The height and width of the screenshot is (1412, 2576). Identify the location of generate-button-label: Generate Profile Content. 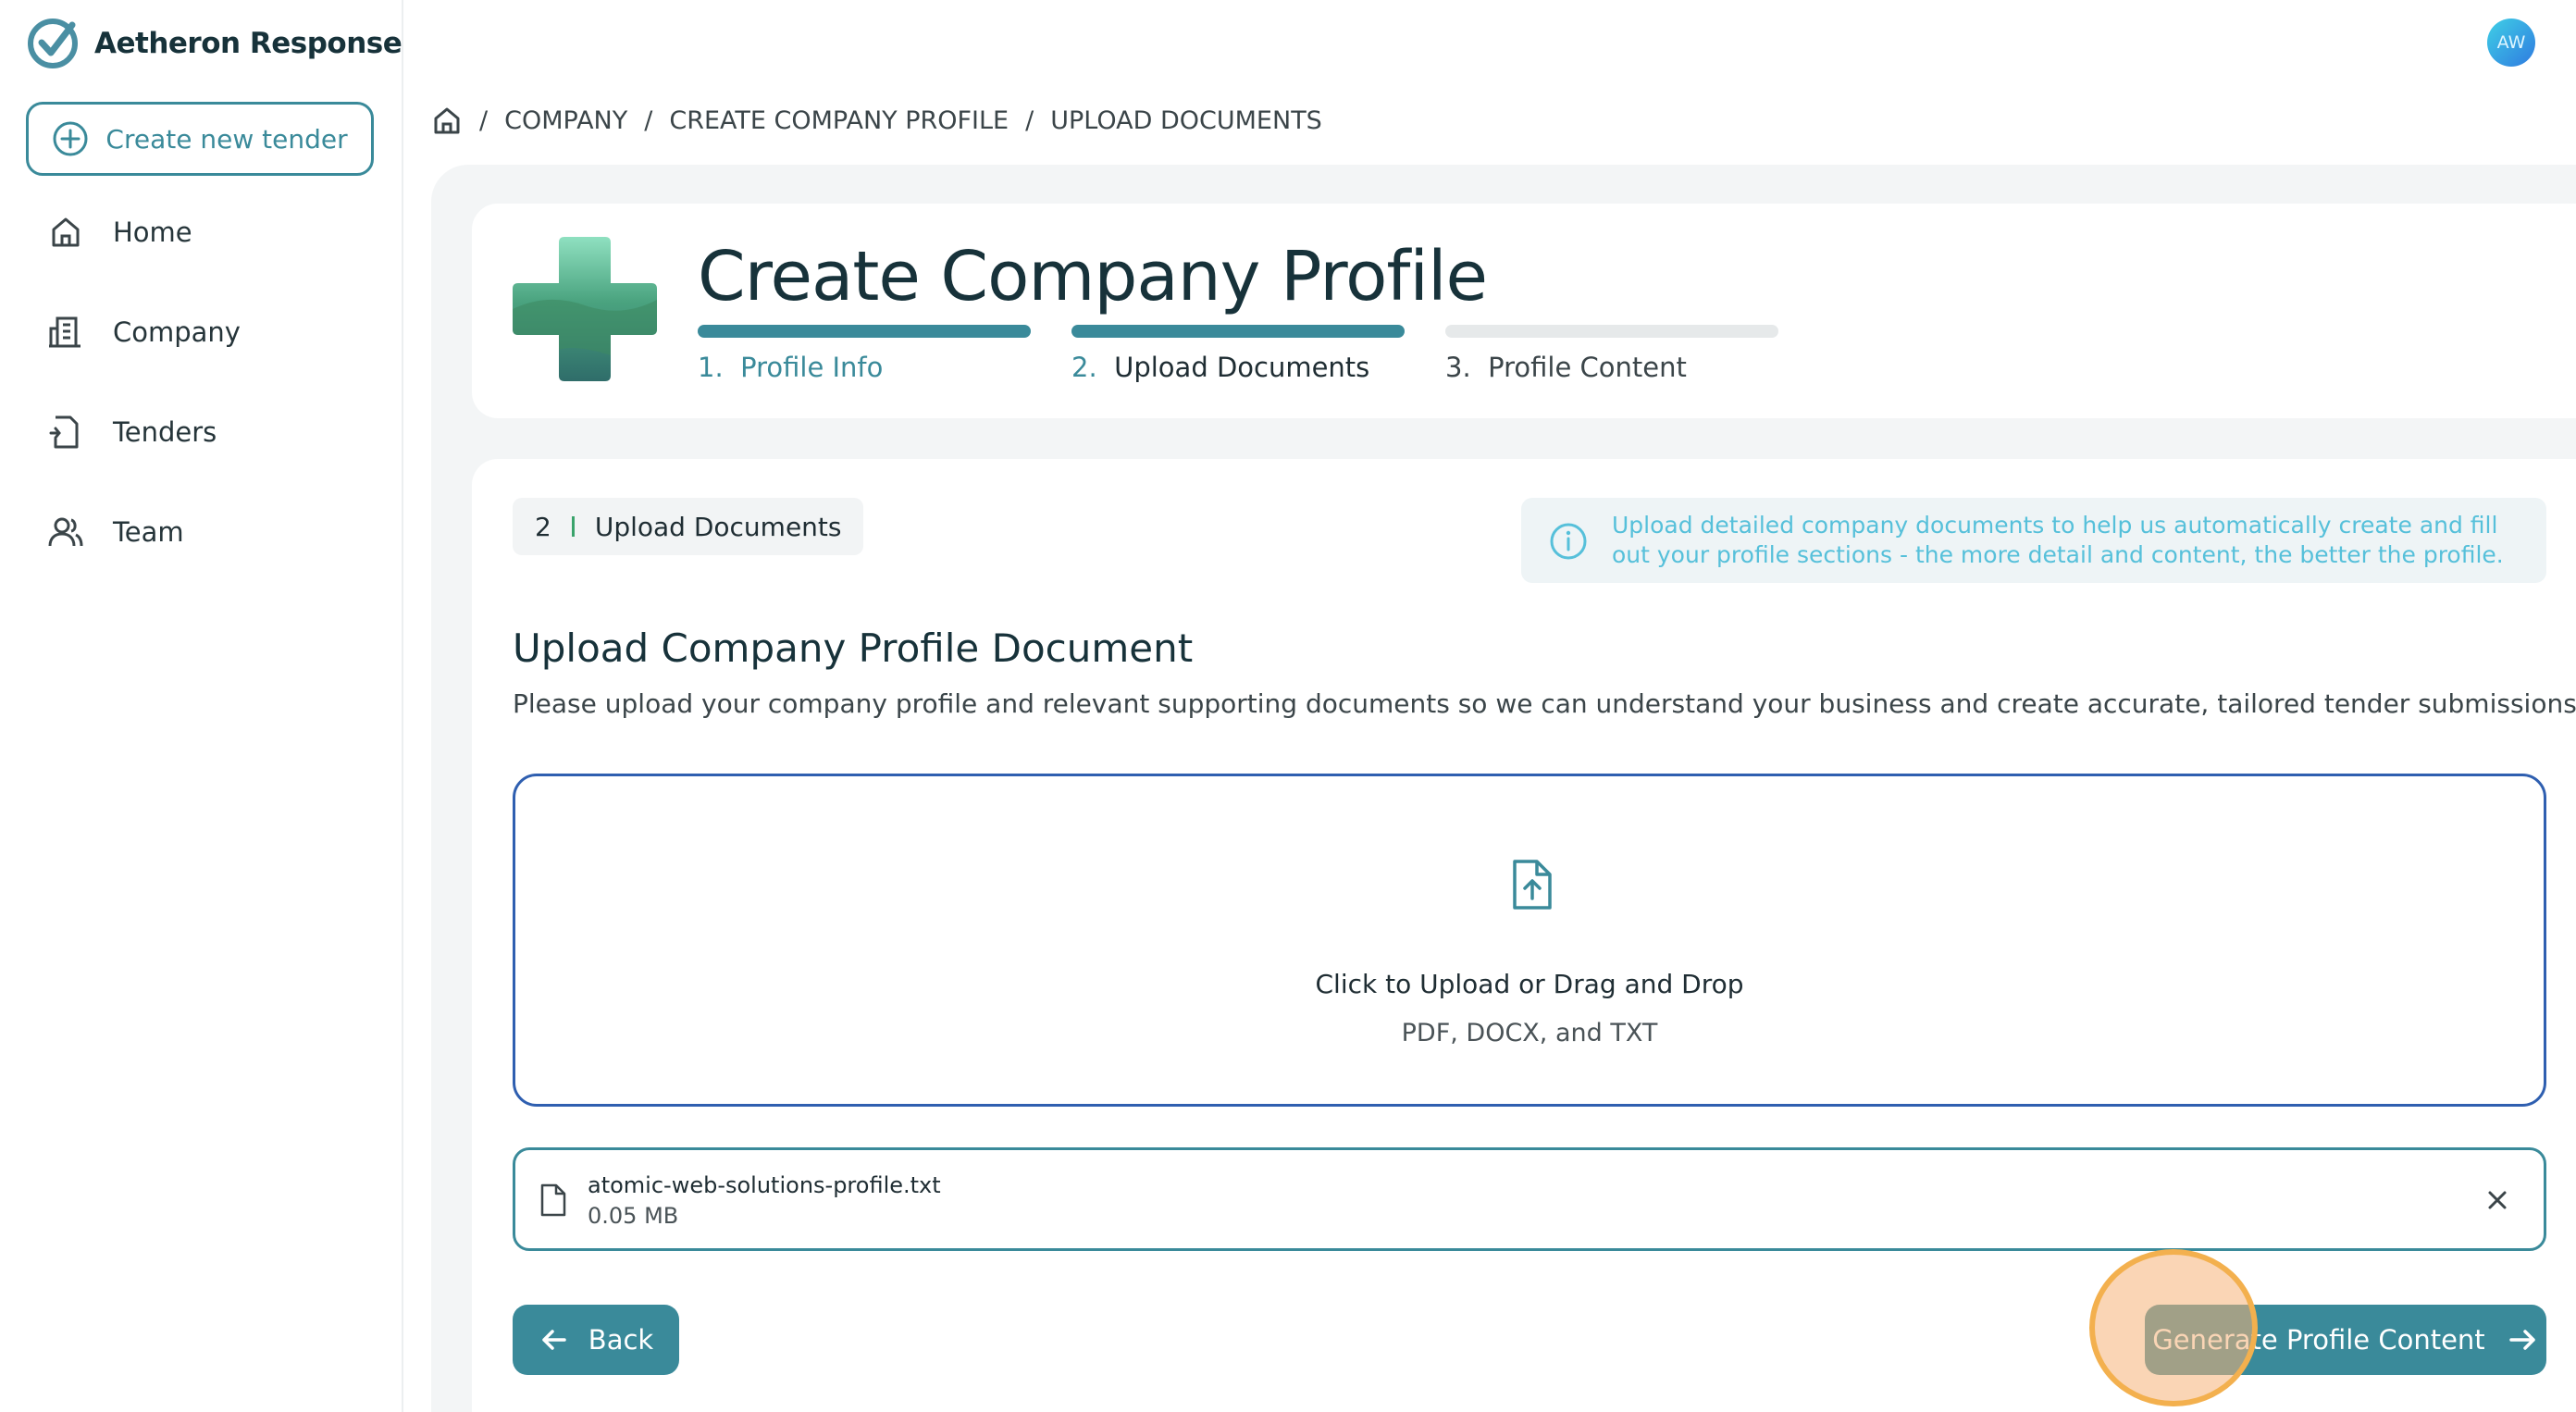
(2318, 1340).